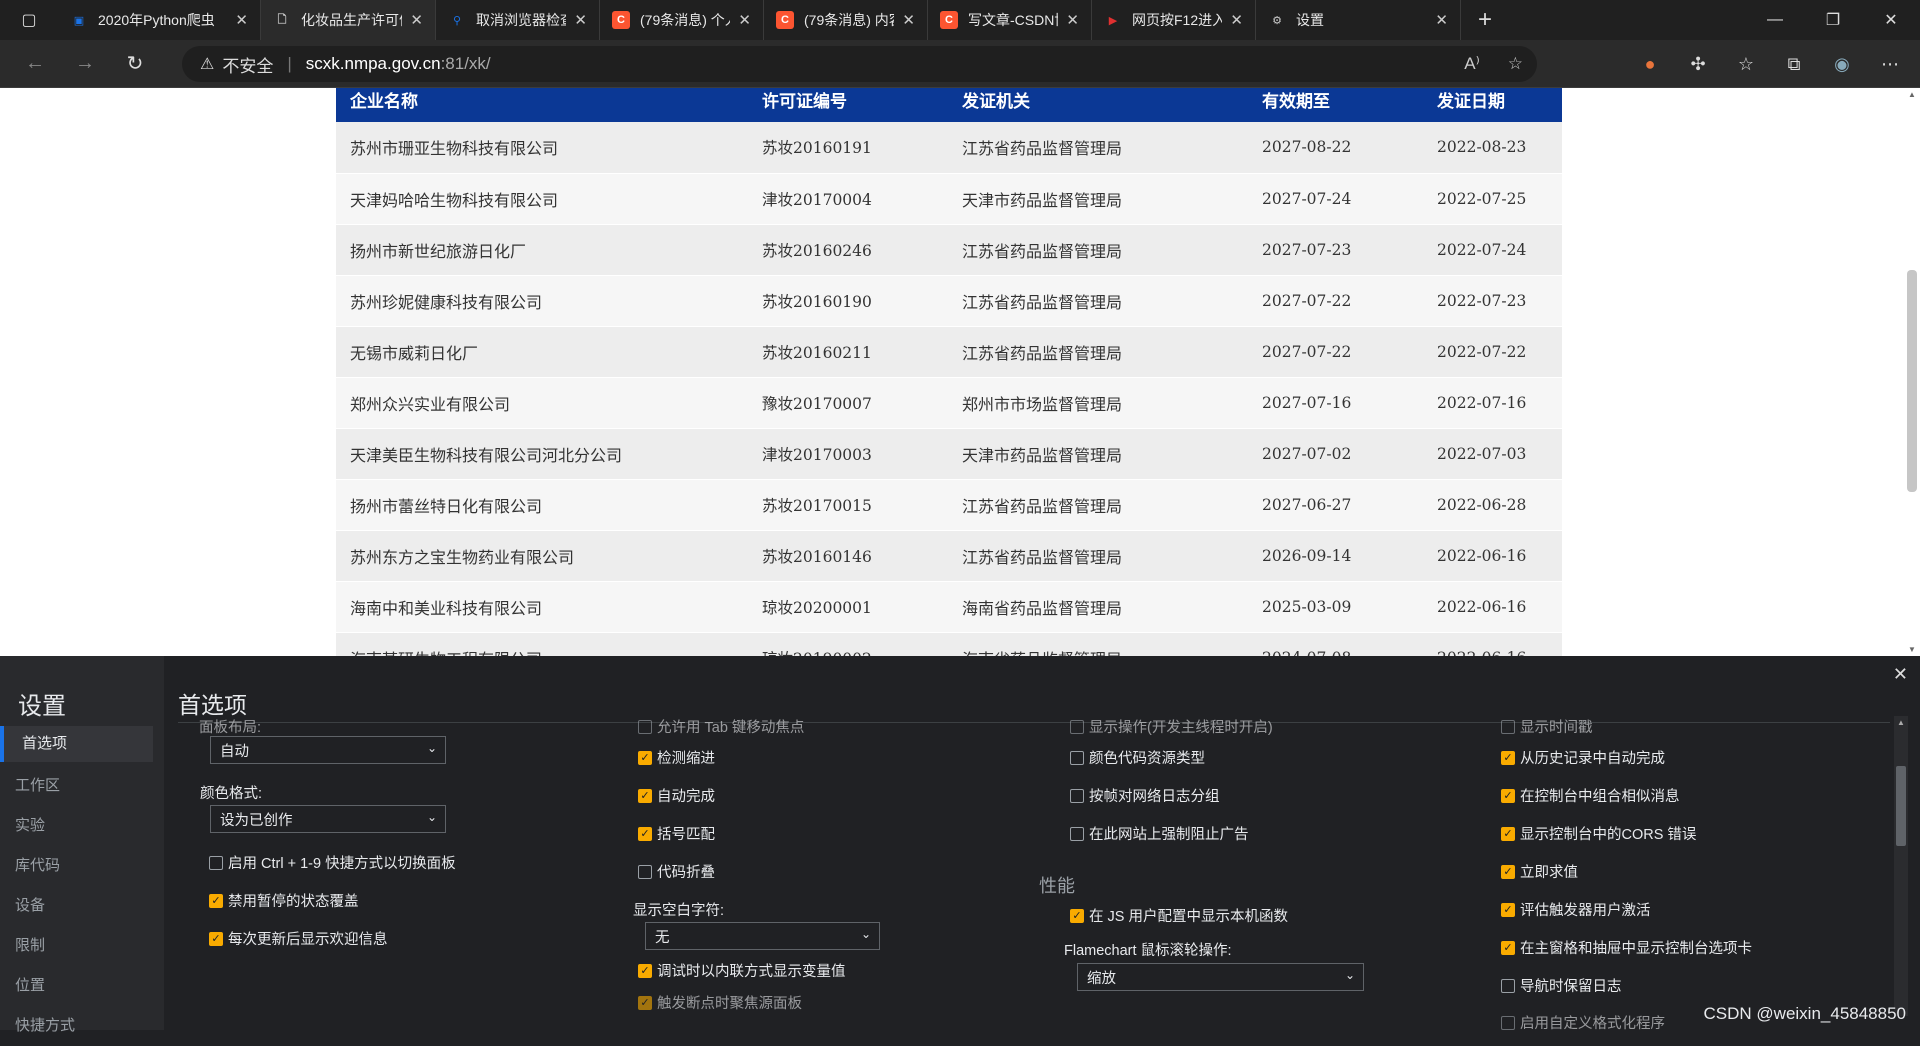  I want to click on refresh-icon: ↻, so click(135, 64).